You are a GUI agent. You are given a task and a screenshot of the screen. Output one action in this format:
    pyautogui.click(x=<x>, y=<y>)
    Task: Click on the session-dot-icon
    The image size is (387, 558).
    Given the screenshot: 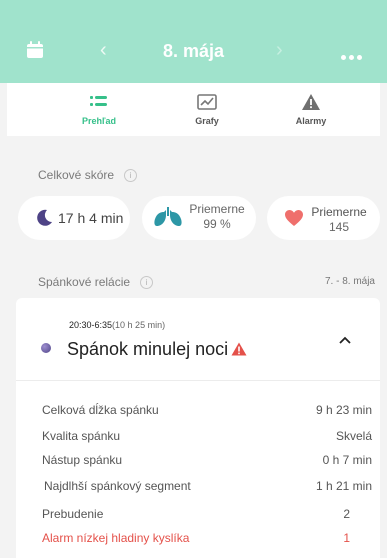 What is the action you would take?
    pyautogui.click(x=46, y=348)
    